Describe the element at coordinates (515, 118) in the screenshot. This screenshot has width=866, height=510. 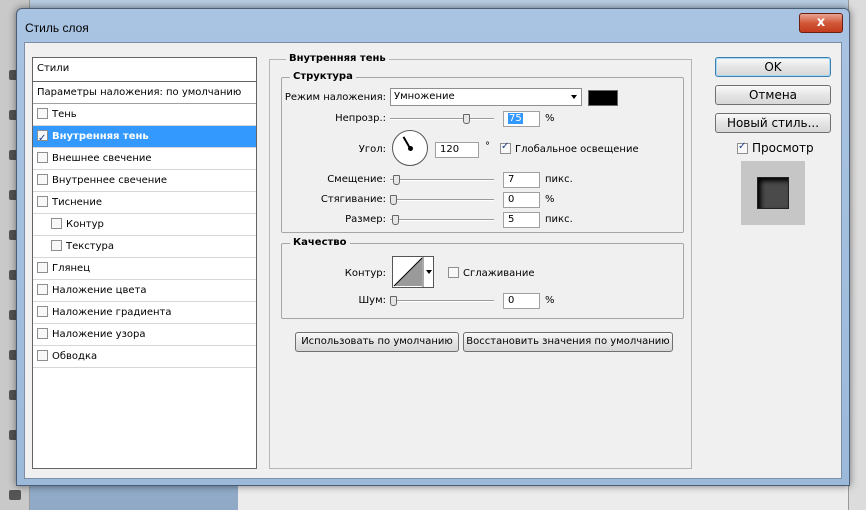
I see `opacity-value: 75` at that location.